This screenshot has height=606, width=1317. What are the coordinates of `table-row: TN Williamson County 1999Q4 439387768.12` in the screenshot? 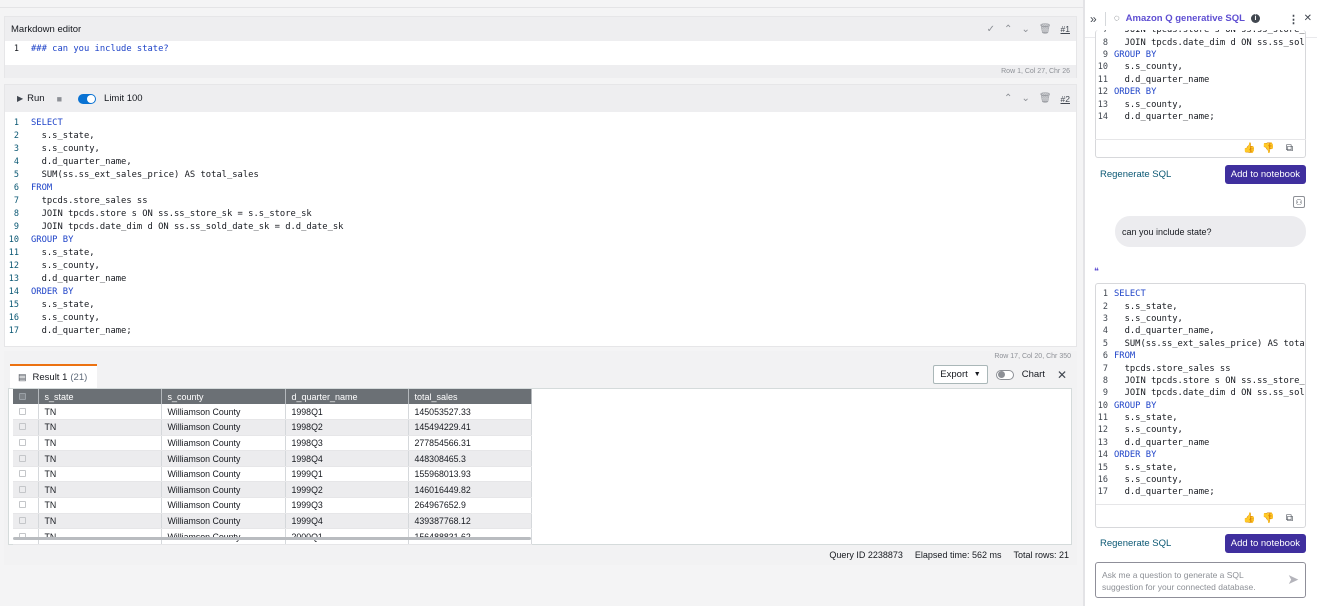 It's located at (272, 521).